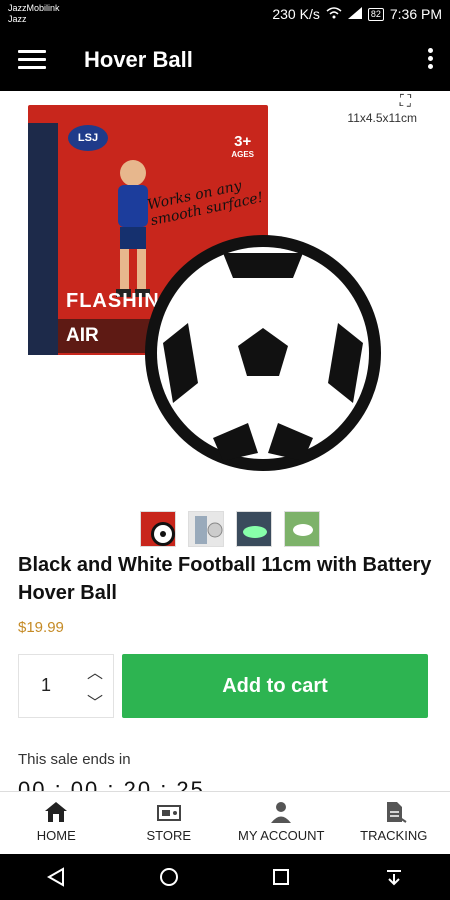  Describe the element at coordinates (415, 14) in the screenshot. I see `clock: 7:36 PM` at that location.